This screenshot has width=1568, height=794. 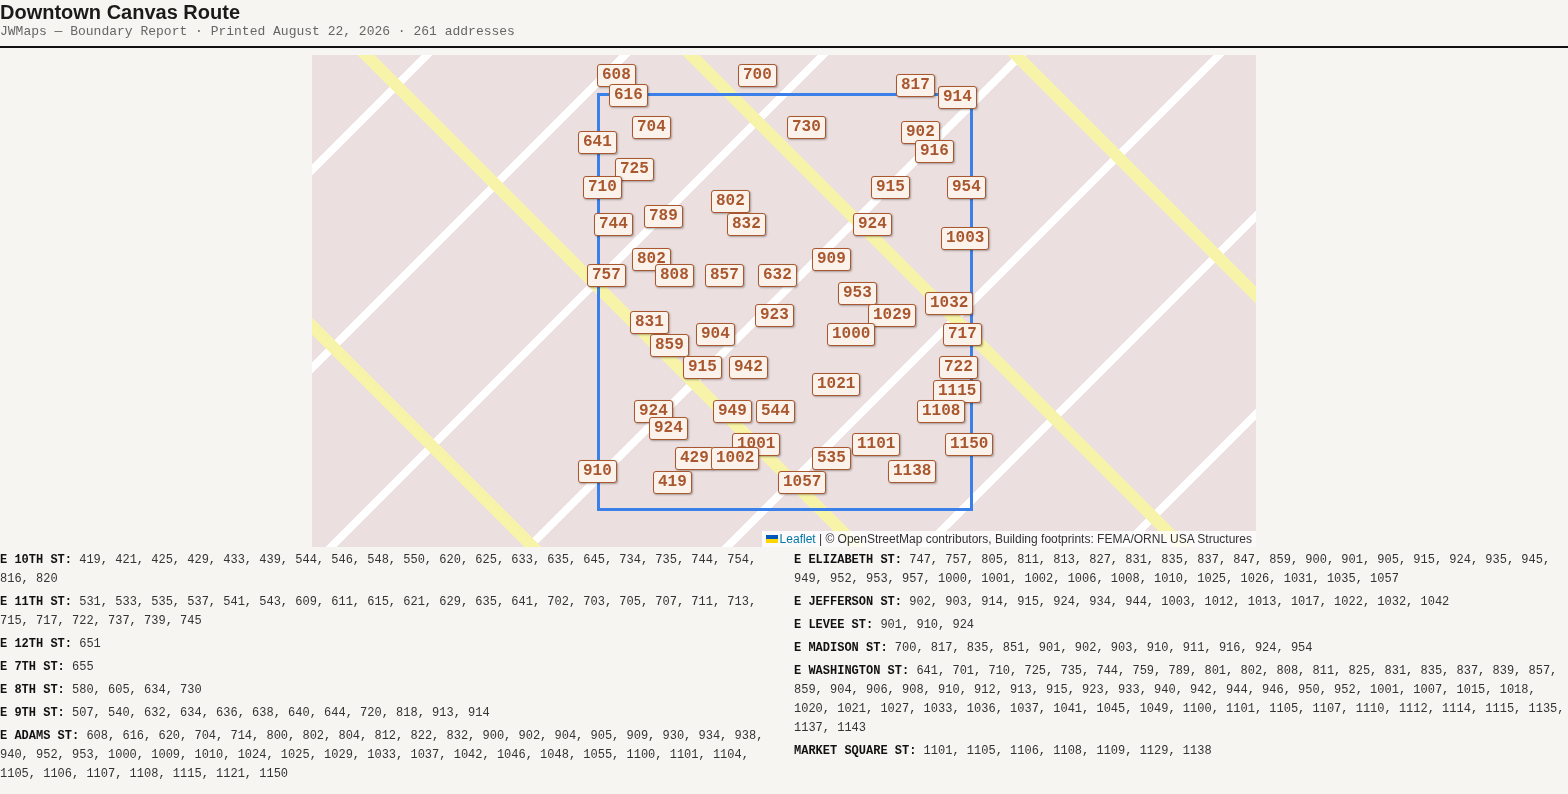 What do you see at coordinates (1181, 700) in the screenshot?
I see `street-address-list: E WASHINGTON ST: 641, 701, 710, 725, 735, 744, 759, 789, 801, 802, 808, 811, 825, 831, 835, 837, 839, 857, 859, 904, 906, 908, 910, 912, 913, 915, 923, 933, 940, 942, 944, 946, 950, 952, 1001, 1007, 1015, 1018, 1020, 1021, 1027, 1033, 1036, 1037, 1041, 1045, 1049, 1100, 1101, 1105, 1107, 1110, 1112, 1114, 1115, 1135, 1137, 1143` at bounding box center [1181, 700].